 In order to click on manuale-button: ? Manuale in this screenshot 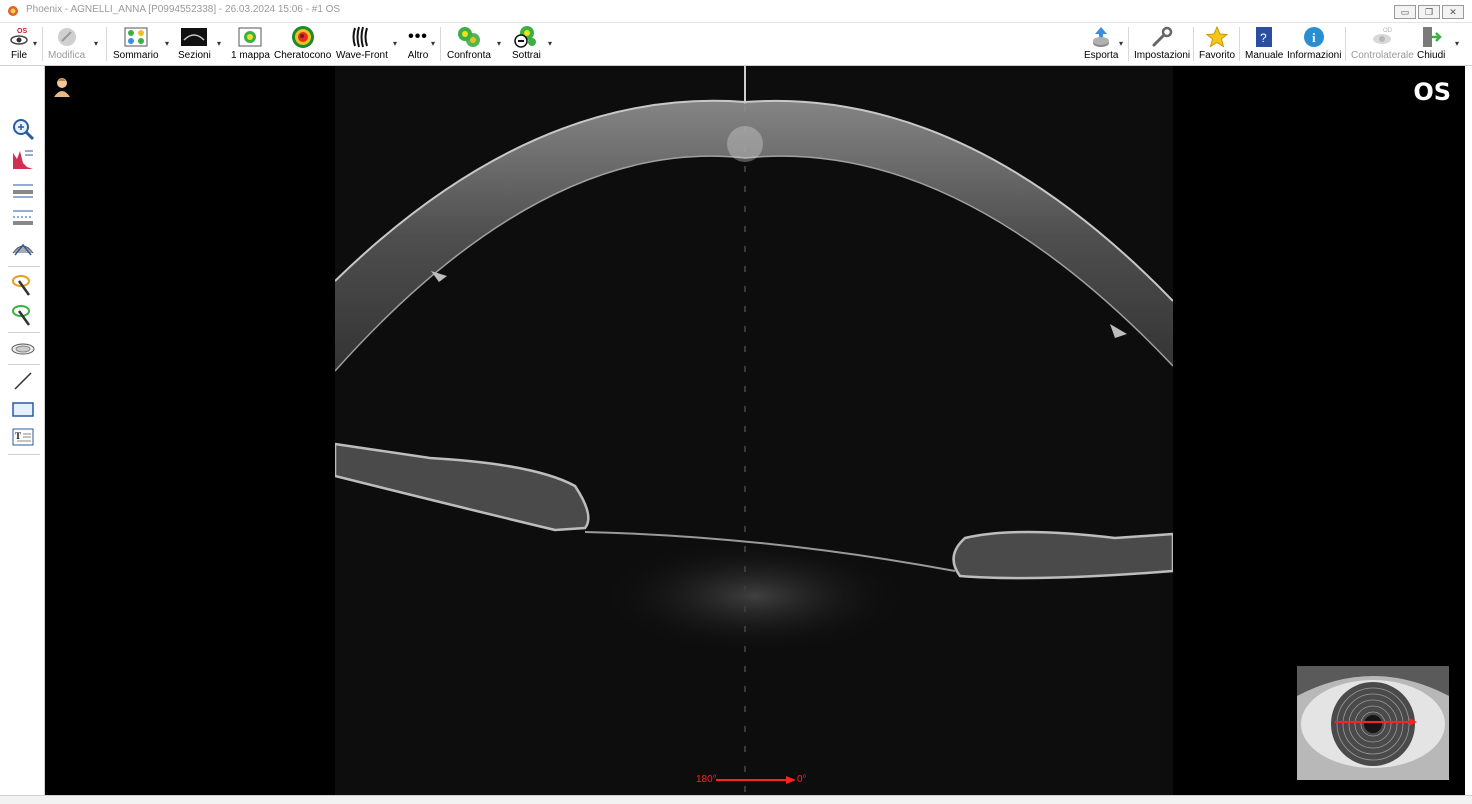, I will do `click(1264, 44)`.